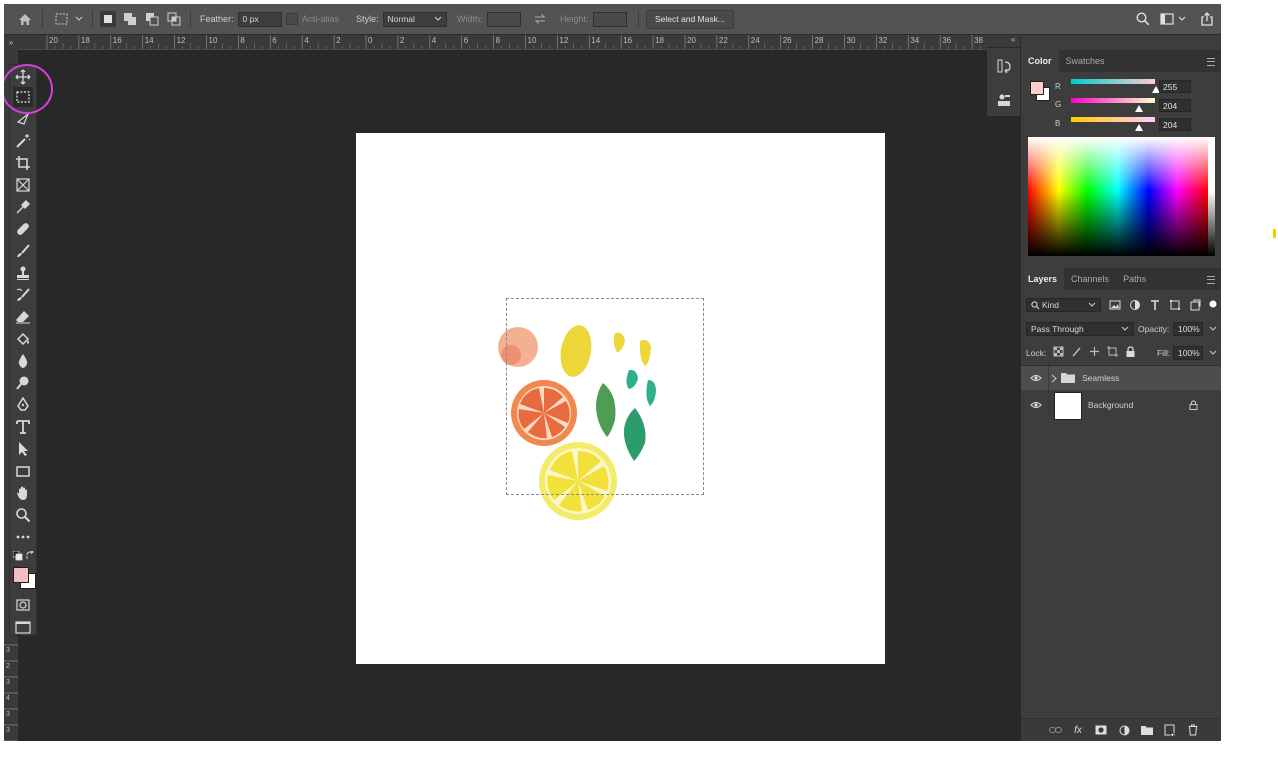  Describe the element at coordinates (53, 40) in the screenshot. I see `ruler-label: 20` at that location.